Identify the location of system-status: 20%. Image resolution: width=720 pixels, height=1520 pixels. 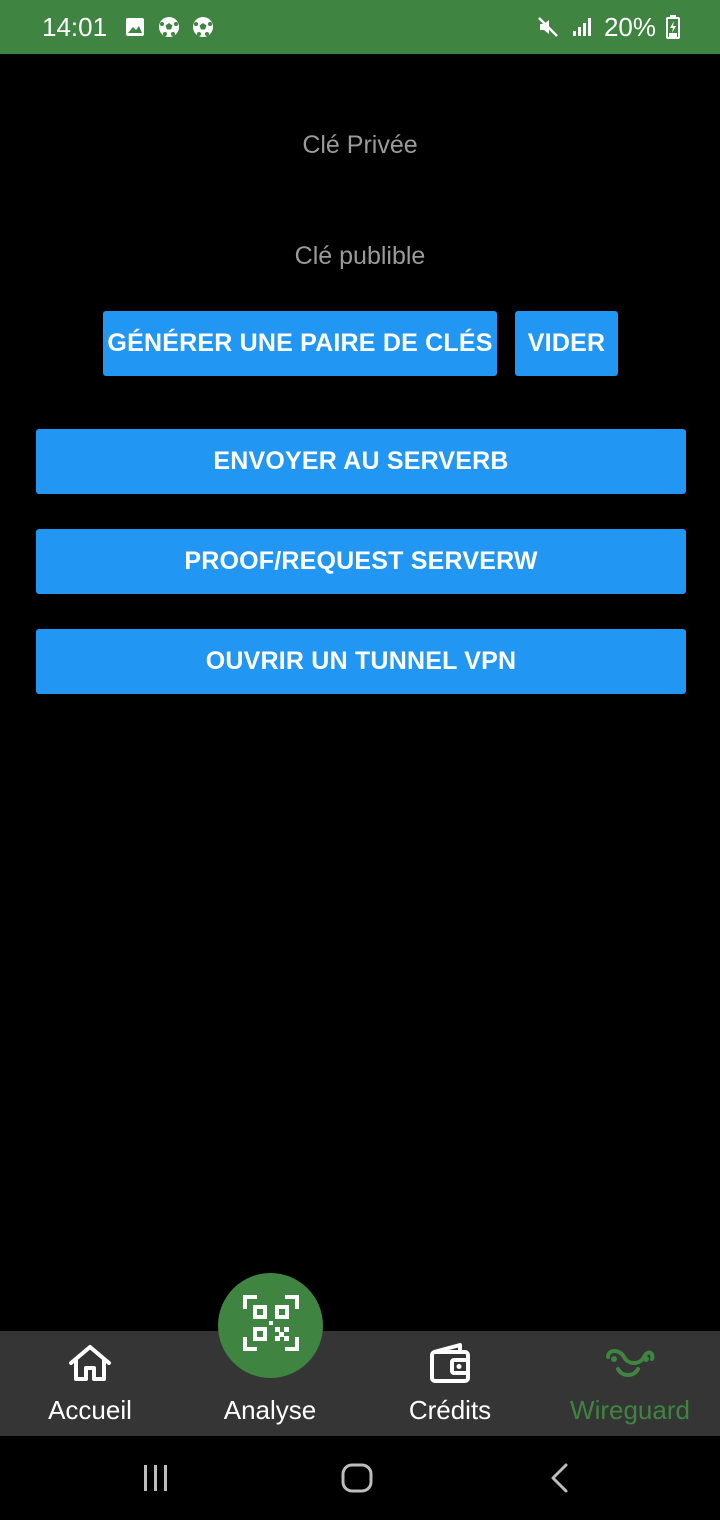
(608, 27).